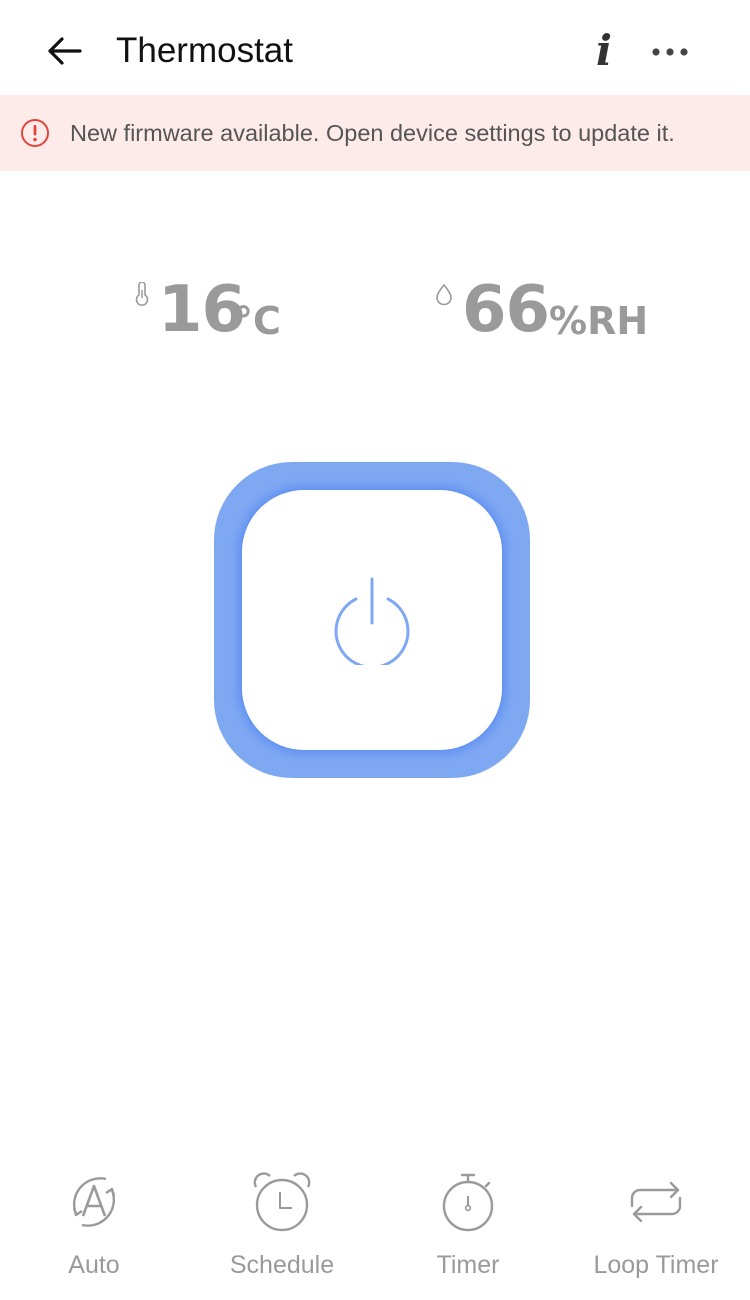  I want to click on humidity-reading: 66 %RH, so click(549, 313).